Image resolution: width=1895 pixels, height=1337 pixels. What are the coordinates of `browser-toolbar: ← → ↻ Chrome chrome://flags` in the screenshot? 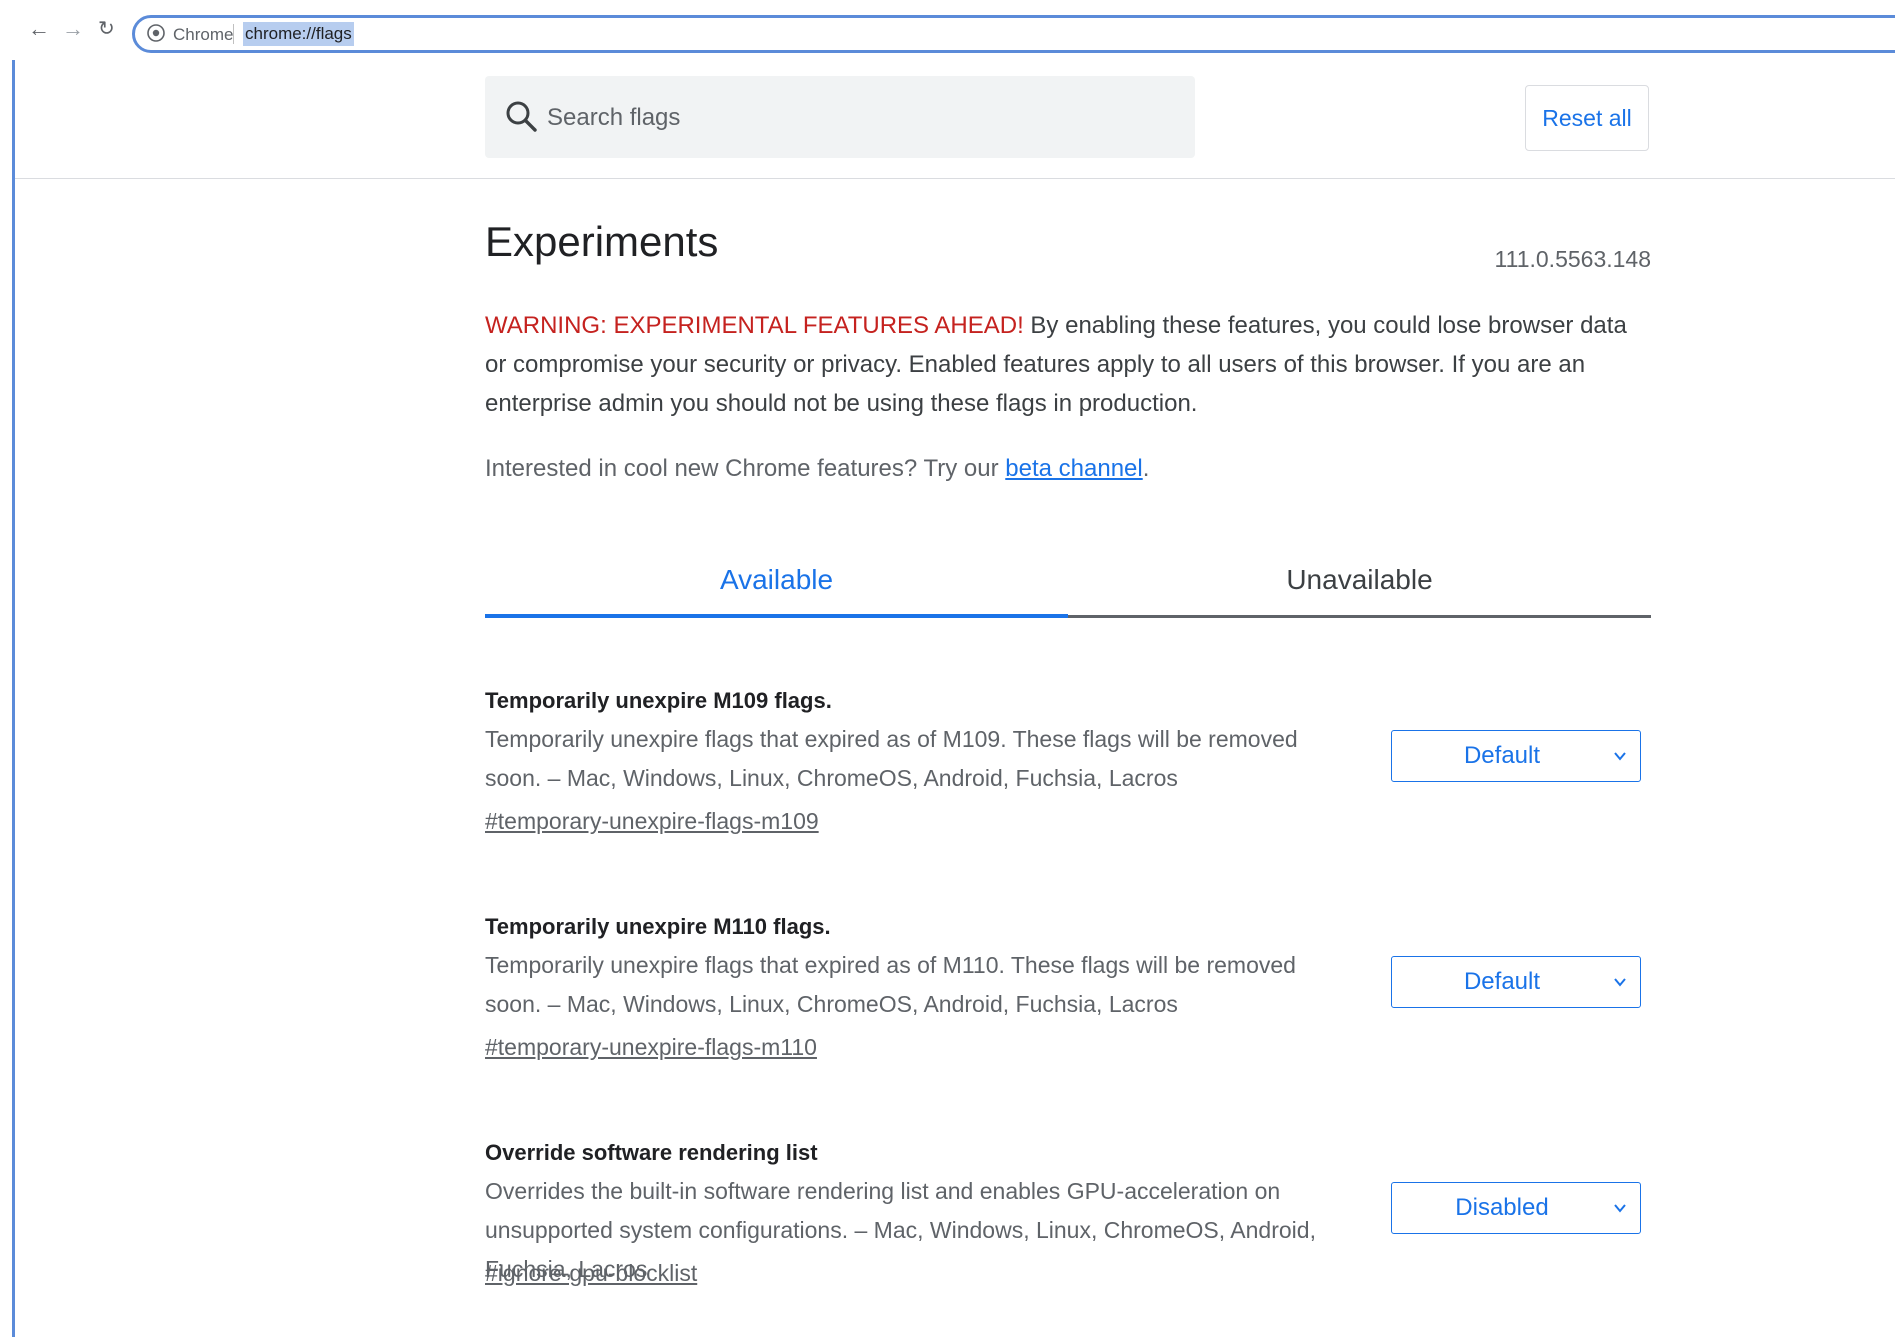 It's located at (947, 30).